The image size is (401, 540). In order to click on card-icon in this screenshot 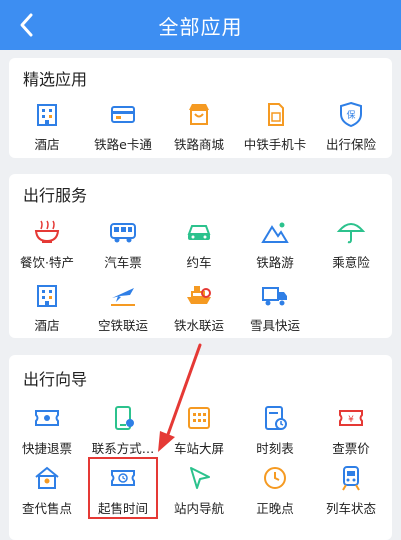, I will do `click(123, 114)`.